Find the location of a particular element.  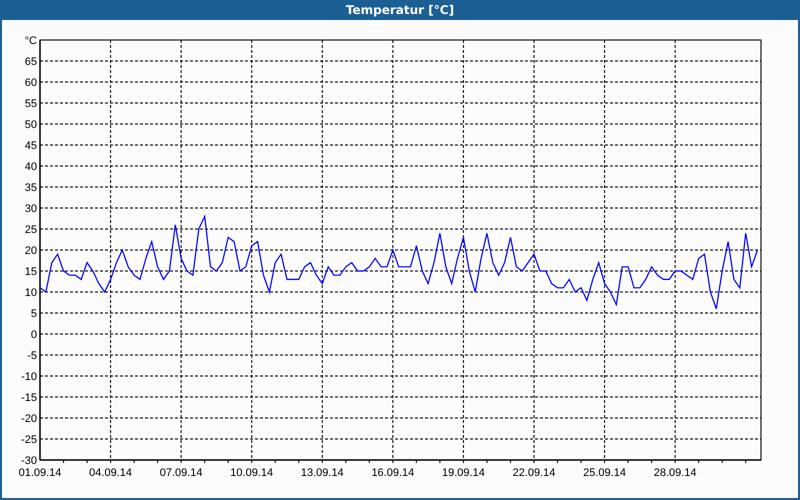

axis-label: 35 is located at coordinates (30, 188).